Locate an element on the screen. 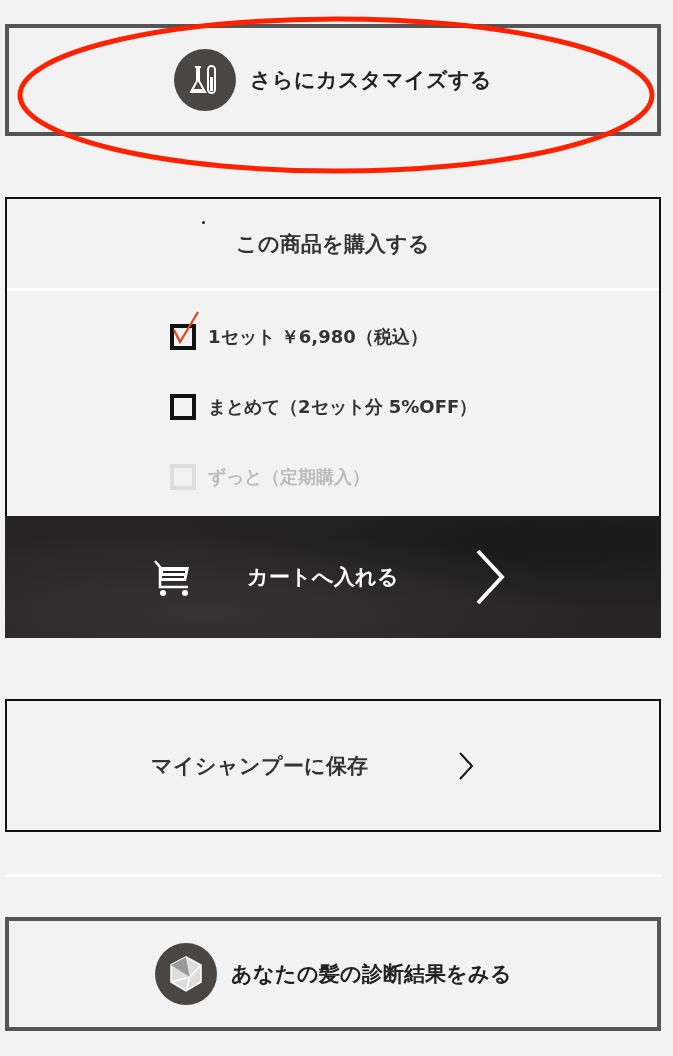 The height and width of the screenshot is (1056, 673). crystal-icon is located at coordinates (185, 974).